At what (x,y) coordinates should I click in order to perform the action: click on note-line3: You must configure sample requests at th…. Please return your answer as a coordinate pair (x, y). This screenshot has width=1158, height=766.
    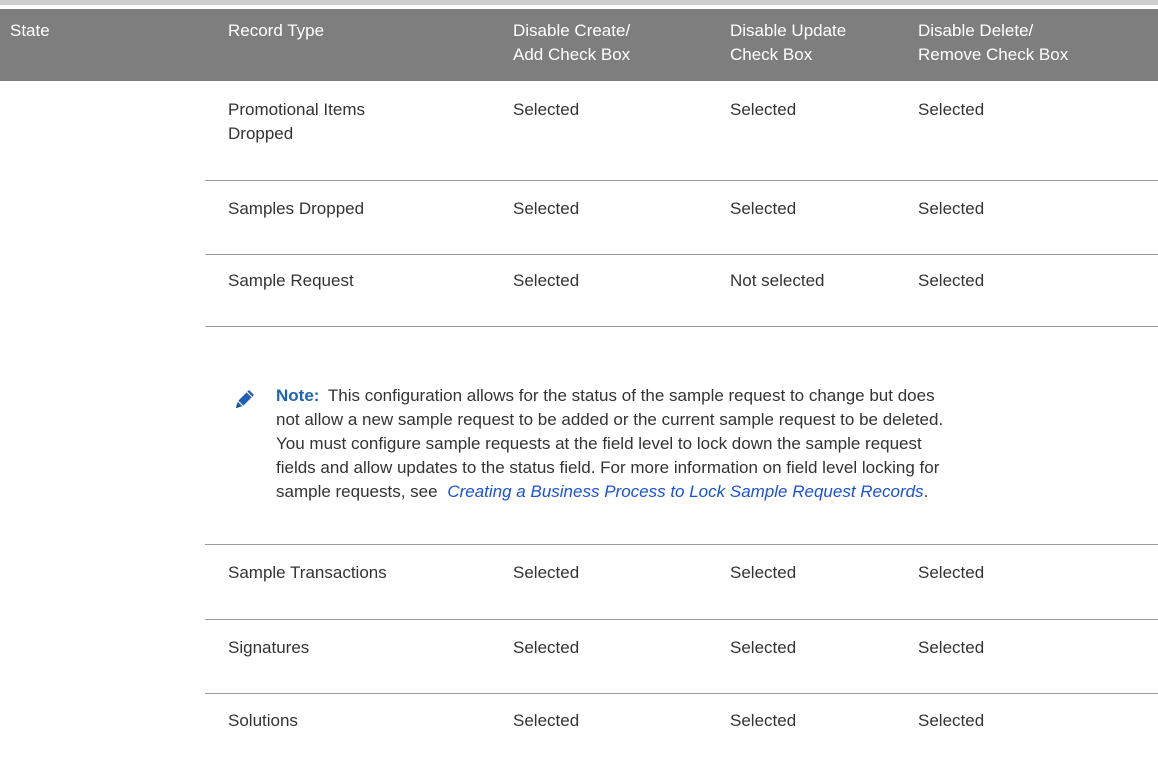
    Looking at the image, I should click on (599, 443).